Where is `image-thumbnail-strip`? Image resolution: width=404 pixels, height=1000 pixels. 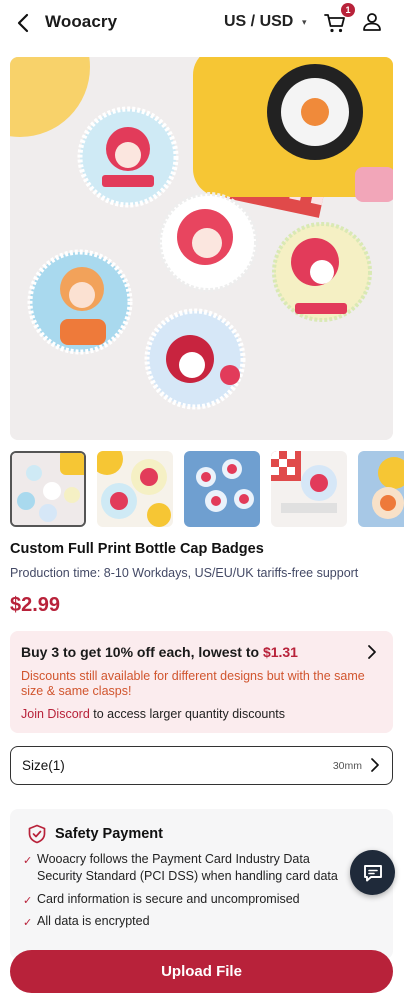
image-thumbnail-strip is located at coordinates (207, 490).